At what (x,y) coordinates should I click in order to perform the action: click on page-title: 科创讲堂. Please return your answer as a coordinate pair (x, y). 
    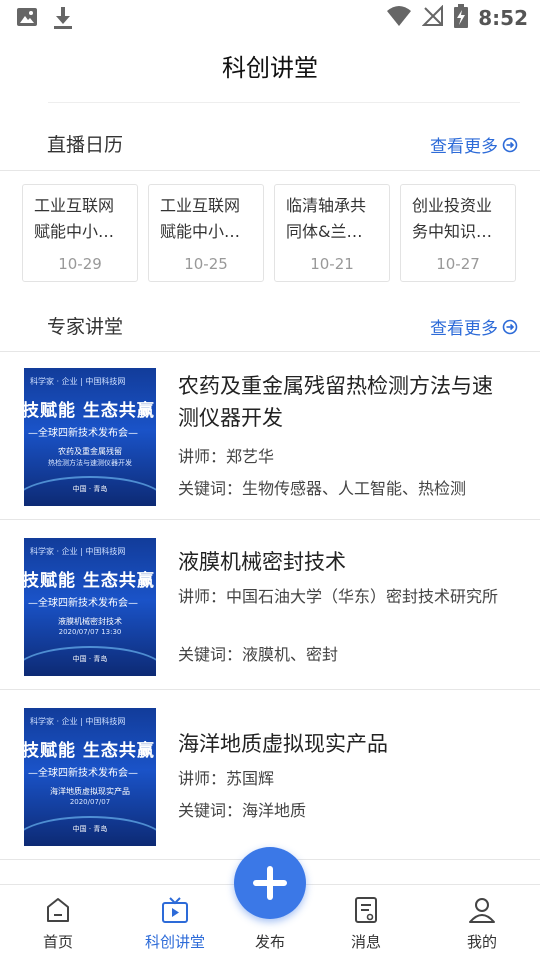
    Looking at the image, I should click on (270, 68).